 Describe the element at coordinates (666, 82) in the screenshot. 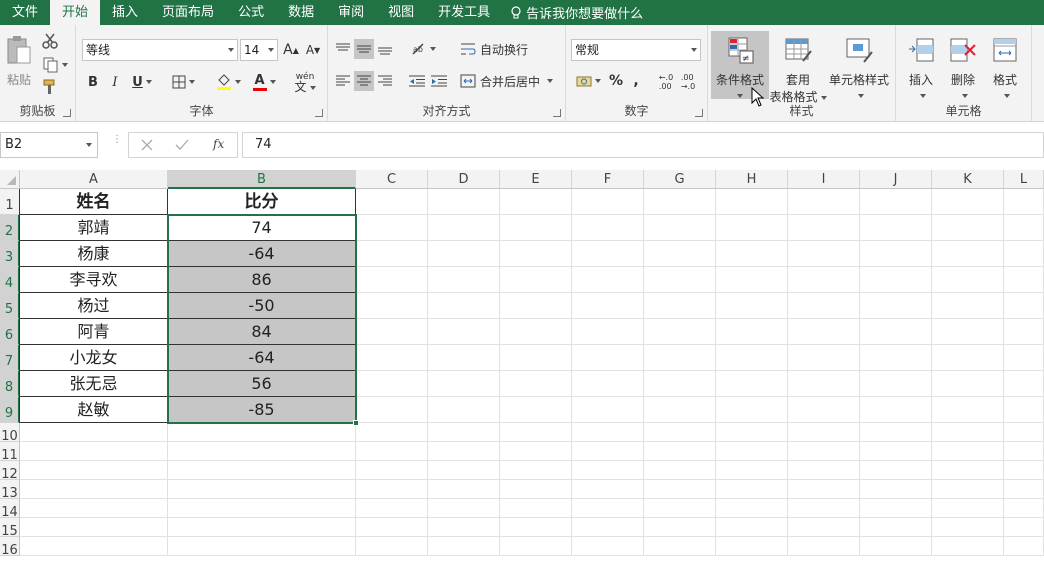

I see `increase-decimal-button: ←.0.00` at that location.